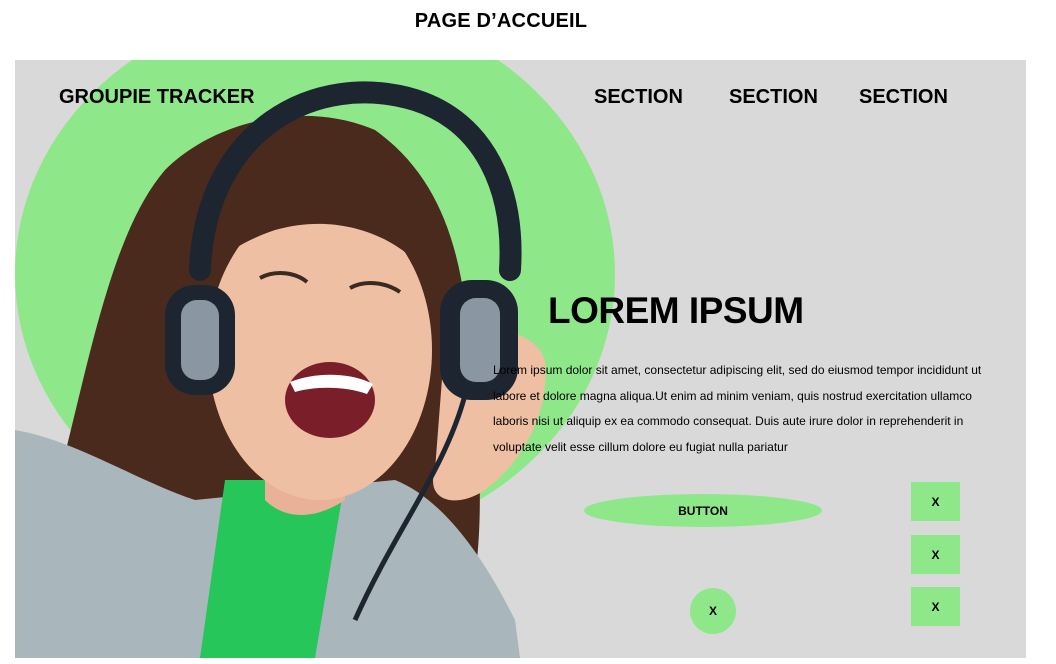 The height and width of the screenshot is (664, 1056). I want to click on page-title: PAGE D’ACCUEIL, so click(501, 21).